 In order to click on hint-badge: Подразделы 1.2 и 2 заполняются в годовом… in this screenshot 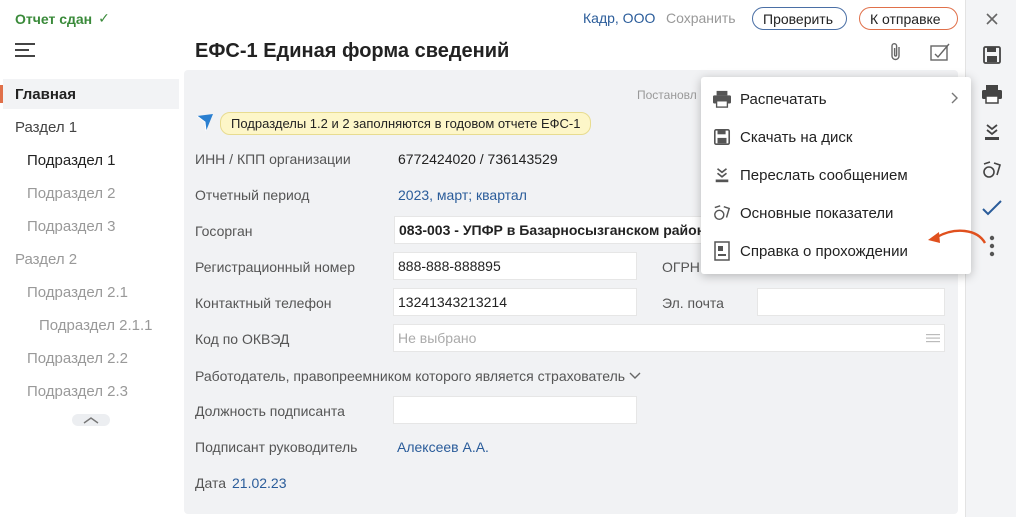, I will do `click(406, 123)`.